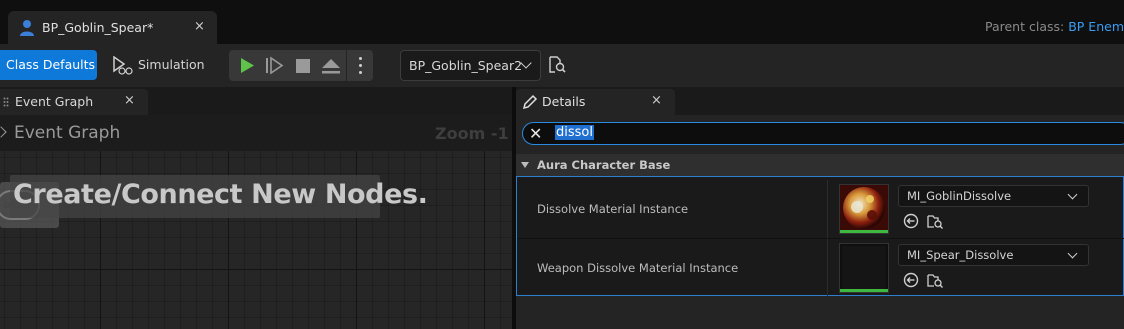 The width and height of the screenshot is (1124, 329). Describe the element at coordinates (1024, 26) in the screenshot. I see `parent-class-label: Parent class:` at that location.